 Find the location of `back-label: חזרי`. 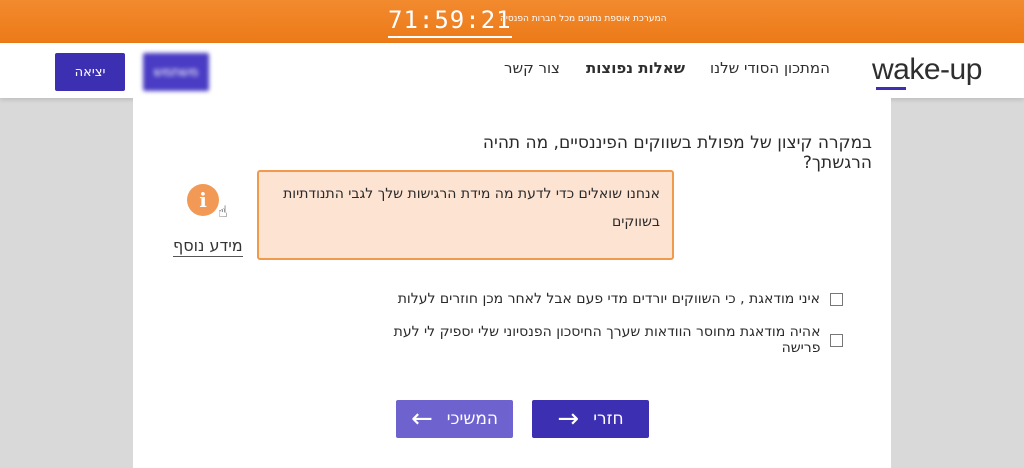

back-label: חזרי is located at coordinates (608, 419).